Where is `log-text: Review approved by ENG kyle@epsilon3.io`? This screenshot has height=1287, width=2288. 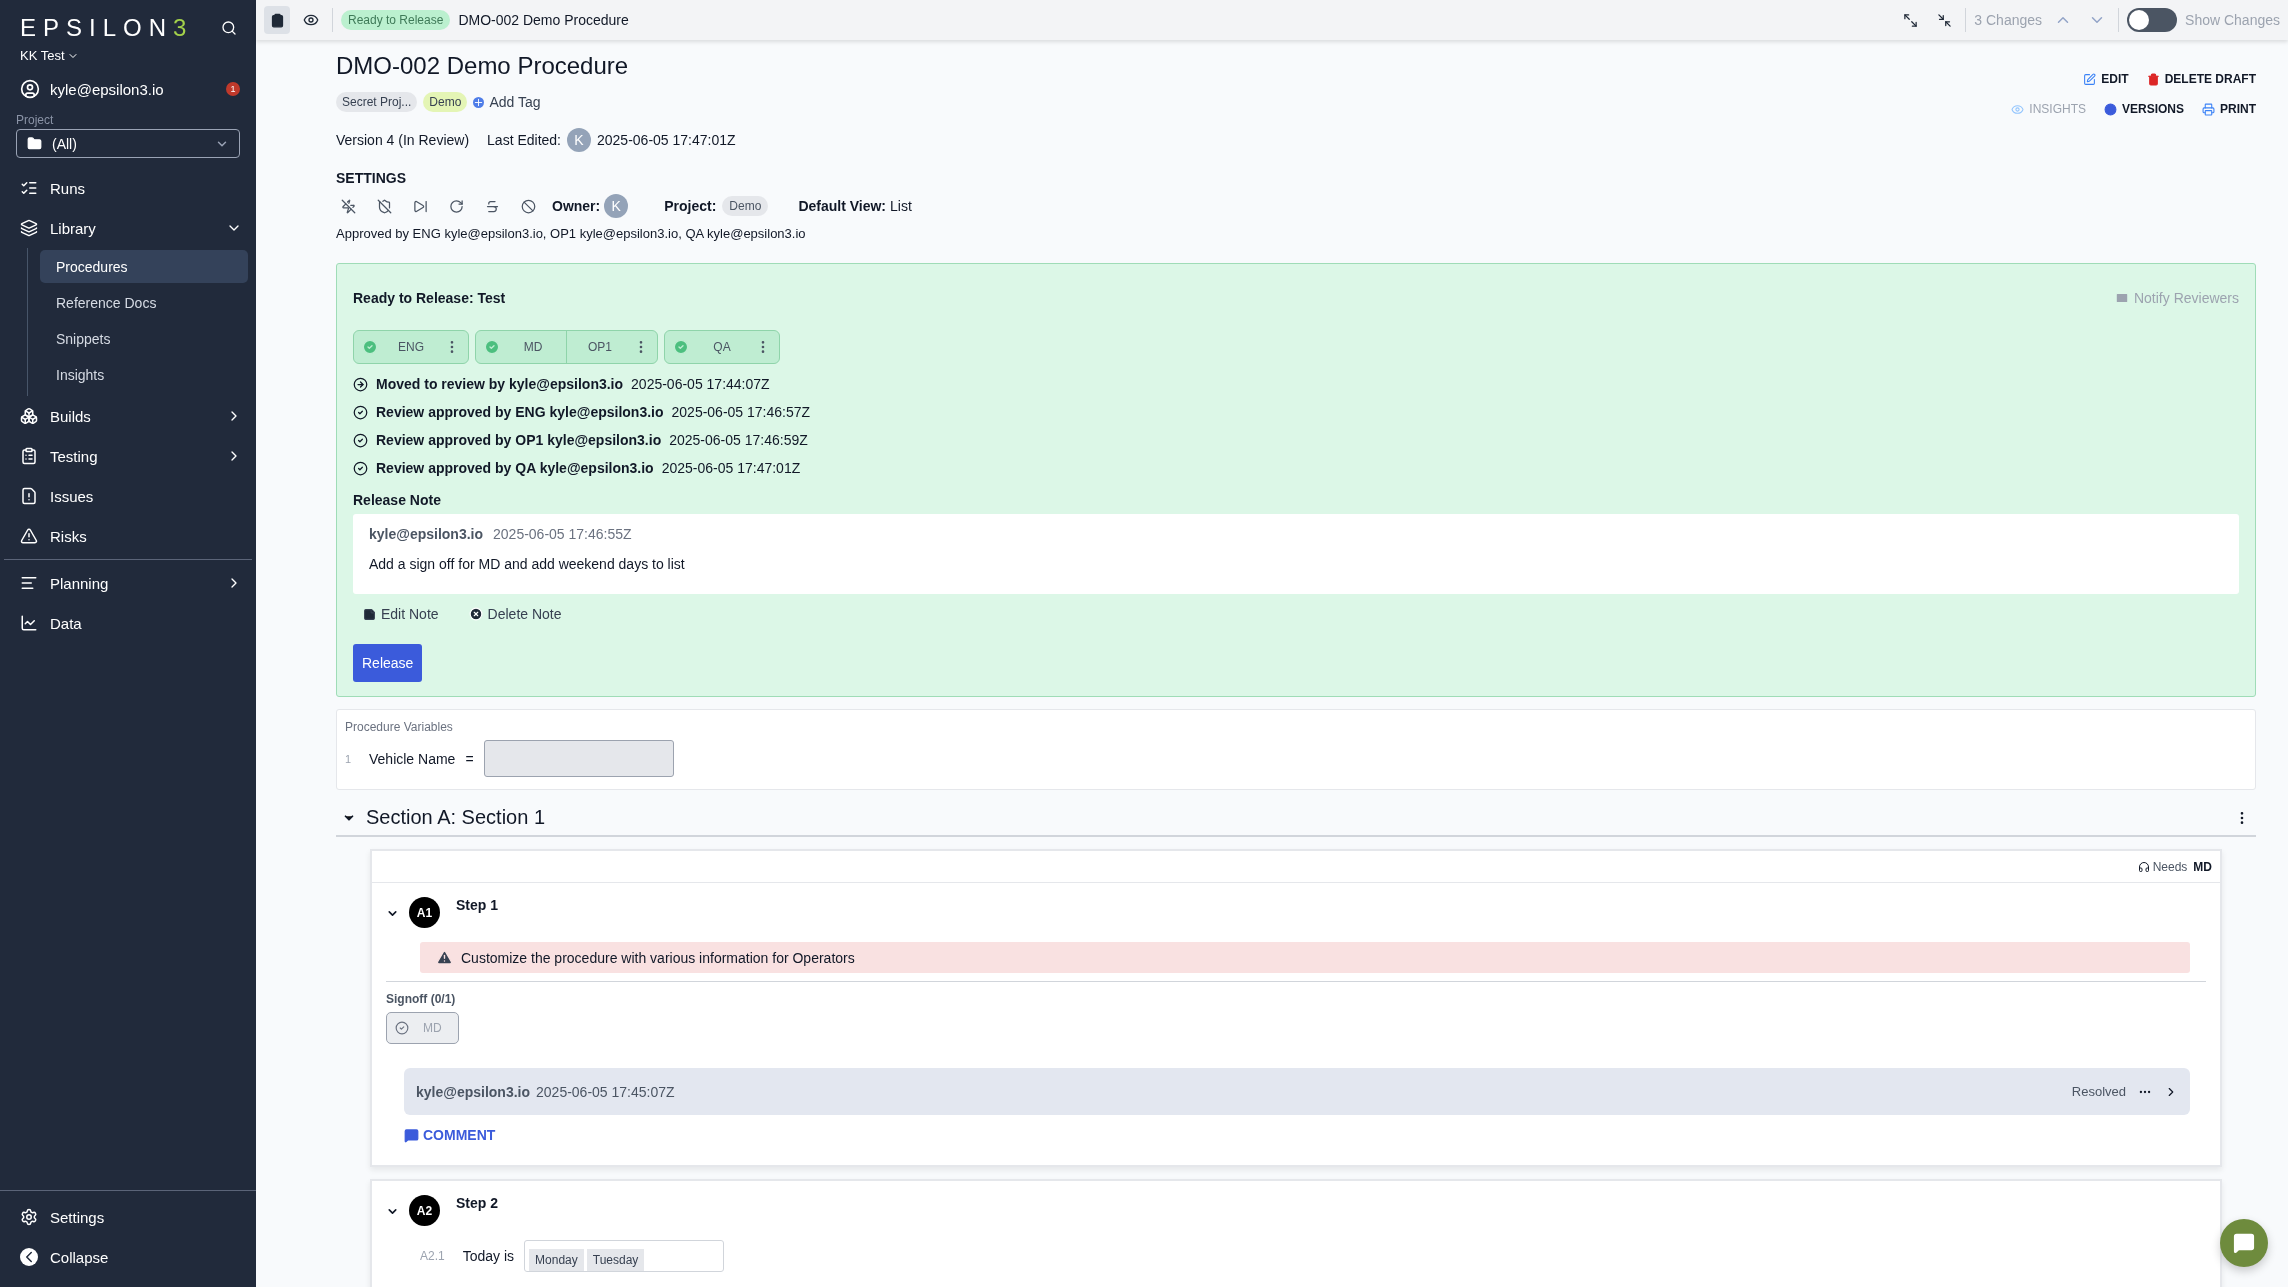
log-text: Review approved by ENG kyle@epsilon3.io is located at coordinates (520, 412).